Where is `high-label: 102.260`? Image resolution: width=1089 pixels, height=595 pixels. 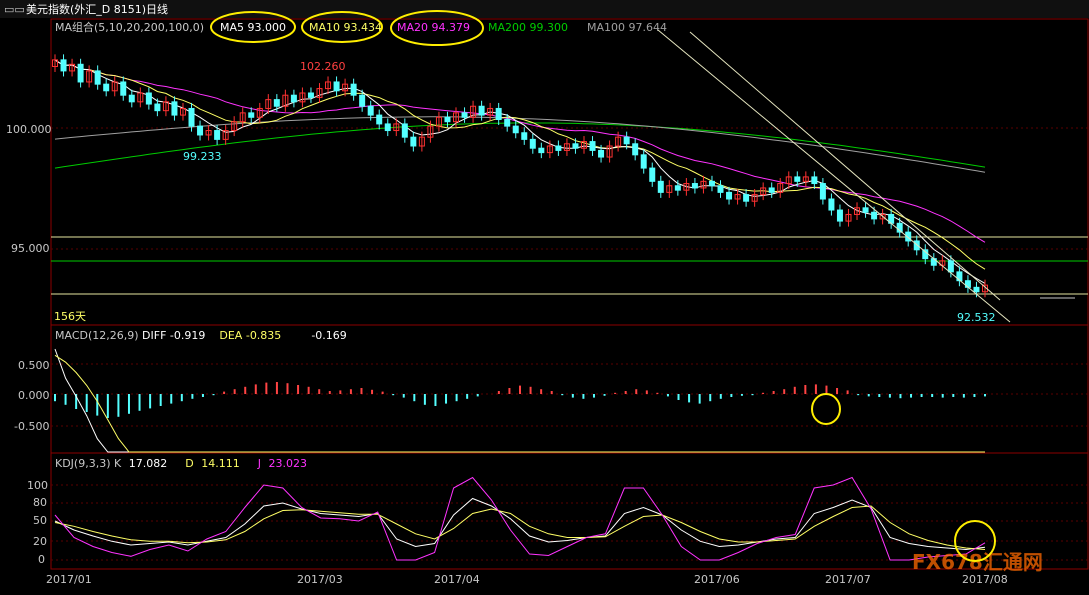 high-label: 102.260 is located at coordinates (323, 66).